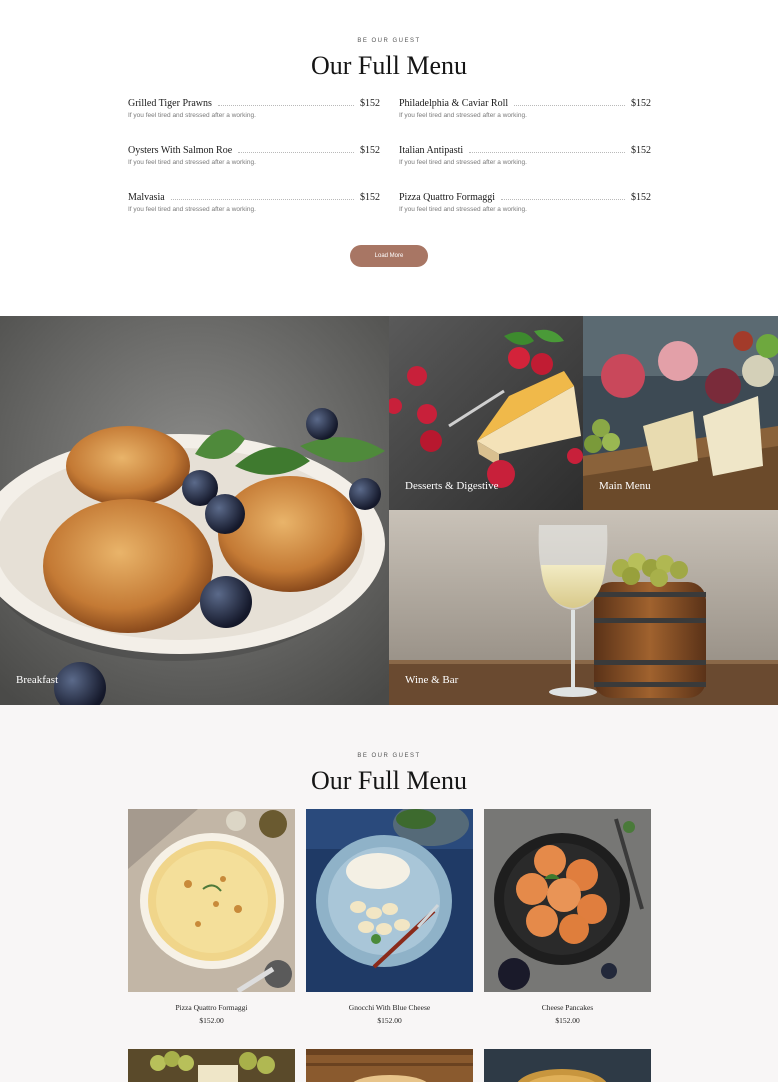 The image size is (778, 1082). I want to click on dish-card: Cheese Pancakes $152.00, so click(567, 924).